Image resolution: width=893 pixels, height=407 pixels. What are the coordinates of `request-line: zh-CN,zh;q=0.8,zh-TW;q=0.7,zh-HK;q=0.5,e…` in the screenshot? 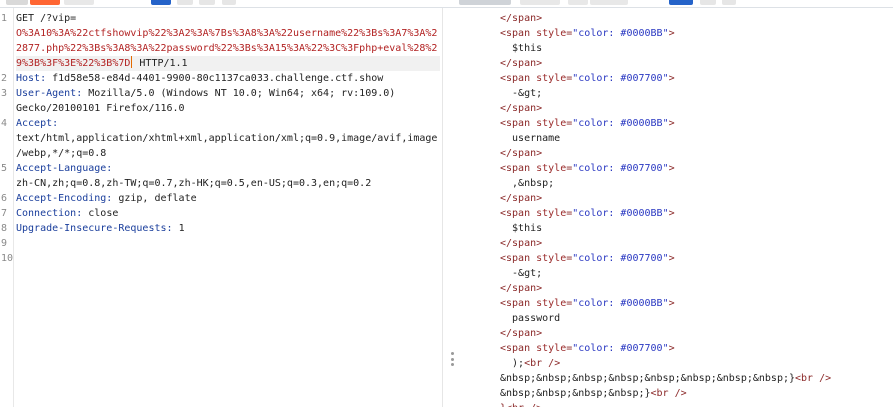 It's located at (228, 183).